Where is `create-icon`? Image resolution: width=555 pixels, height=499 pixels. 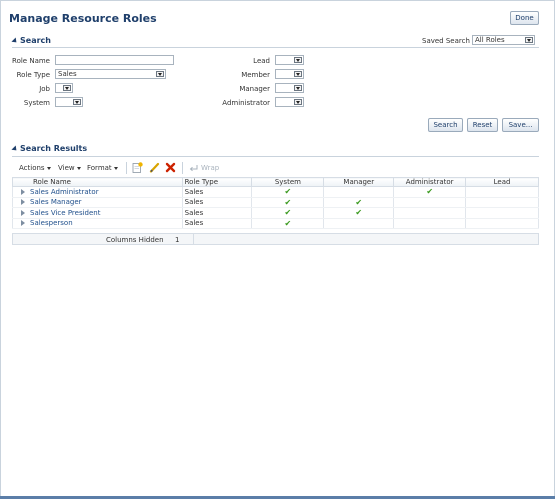 create-icon is located at coordinates (137, 167).